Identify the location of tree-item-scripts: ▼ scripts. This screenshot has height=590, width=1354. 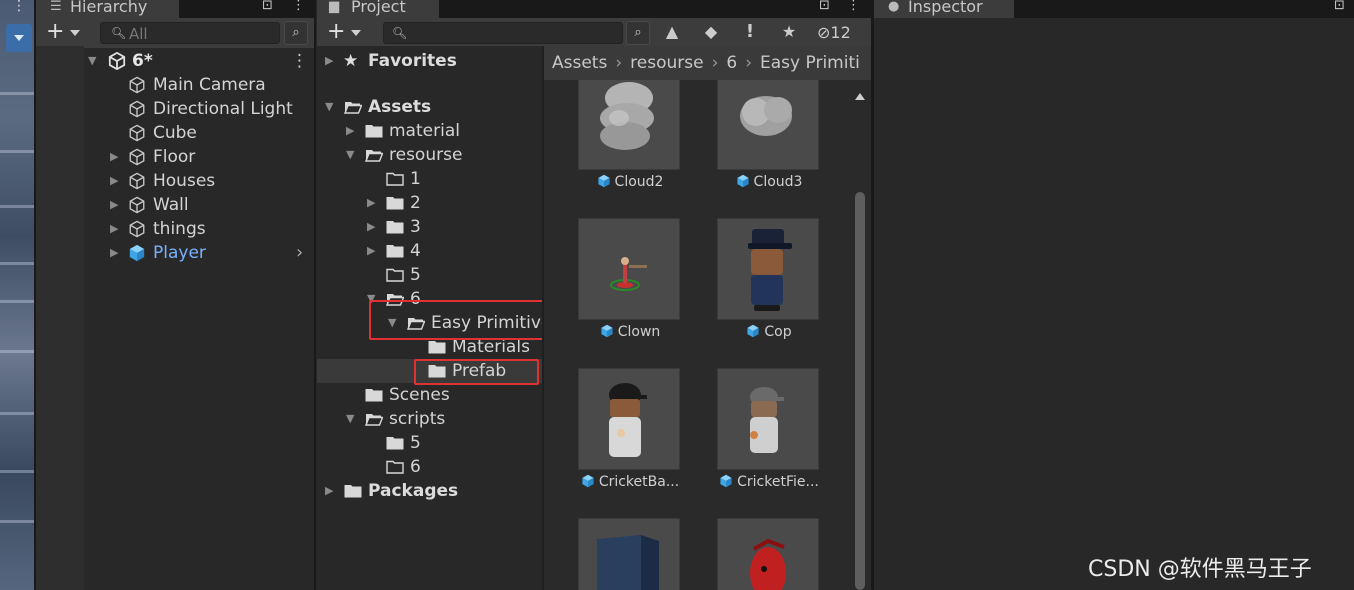
(429, 419).